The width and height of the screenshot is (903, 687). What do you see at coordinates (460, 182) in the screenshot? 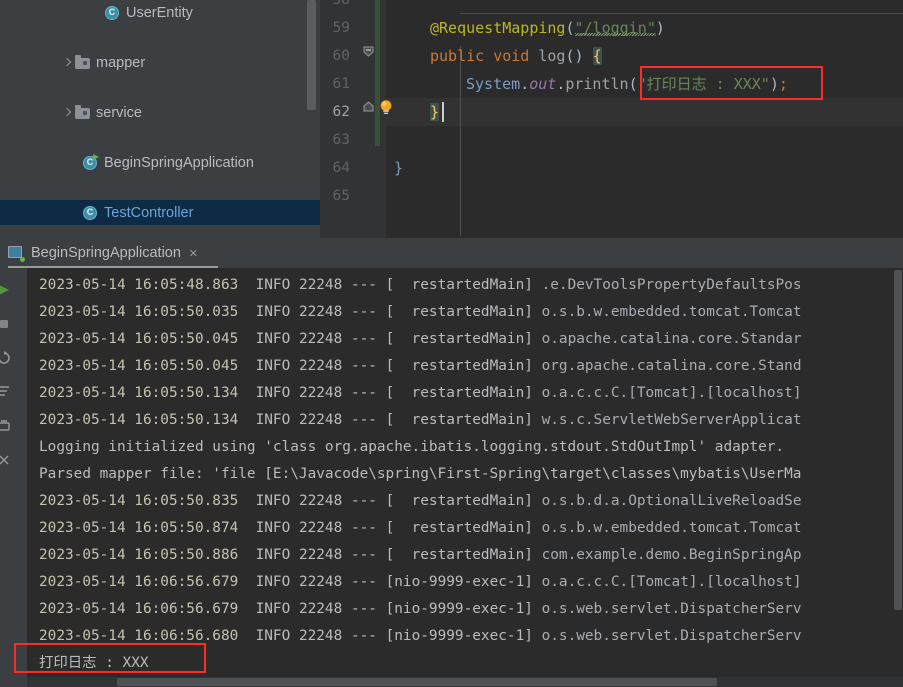
I see `indent-guide` at bounding box center [460, 182].